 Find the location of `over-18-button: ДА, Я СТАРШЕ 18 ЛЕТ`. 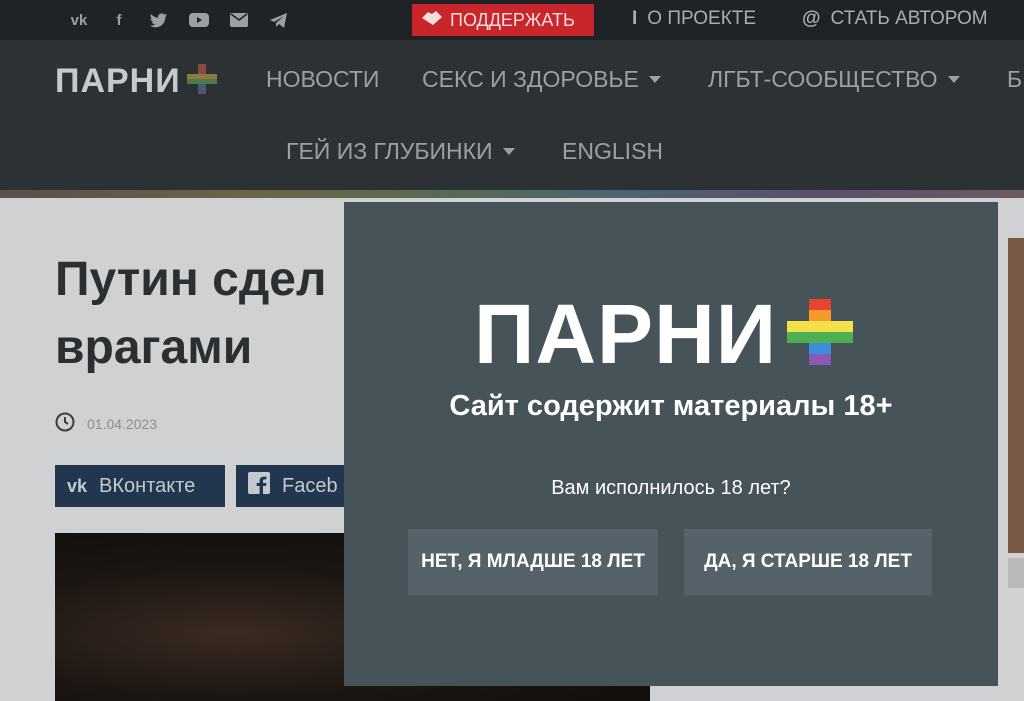

over-18-button: ДА, Я СТАРШЕ 18 ЛЕТ is located at coordinates (808, 562).